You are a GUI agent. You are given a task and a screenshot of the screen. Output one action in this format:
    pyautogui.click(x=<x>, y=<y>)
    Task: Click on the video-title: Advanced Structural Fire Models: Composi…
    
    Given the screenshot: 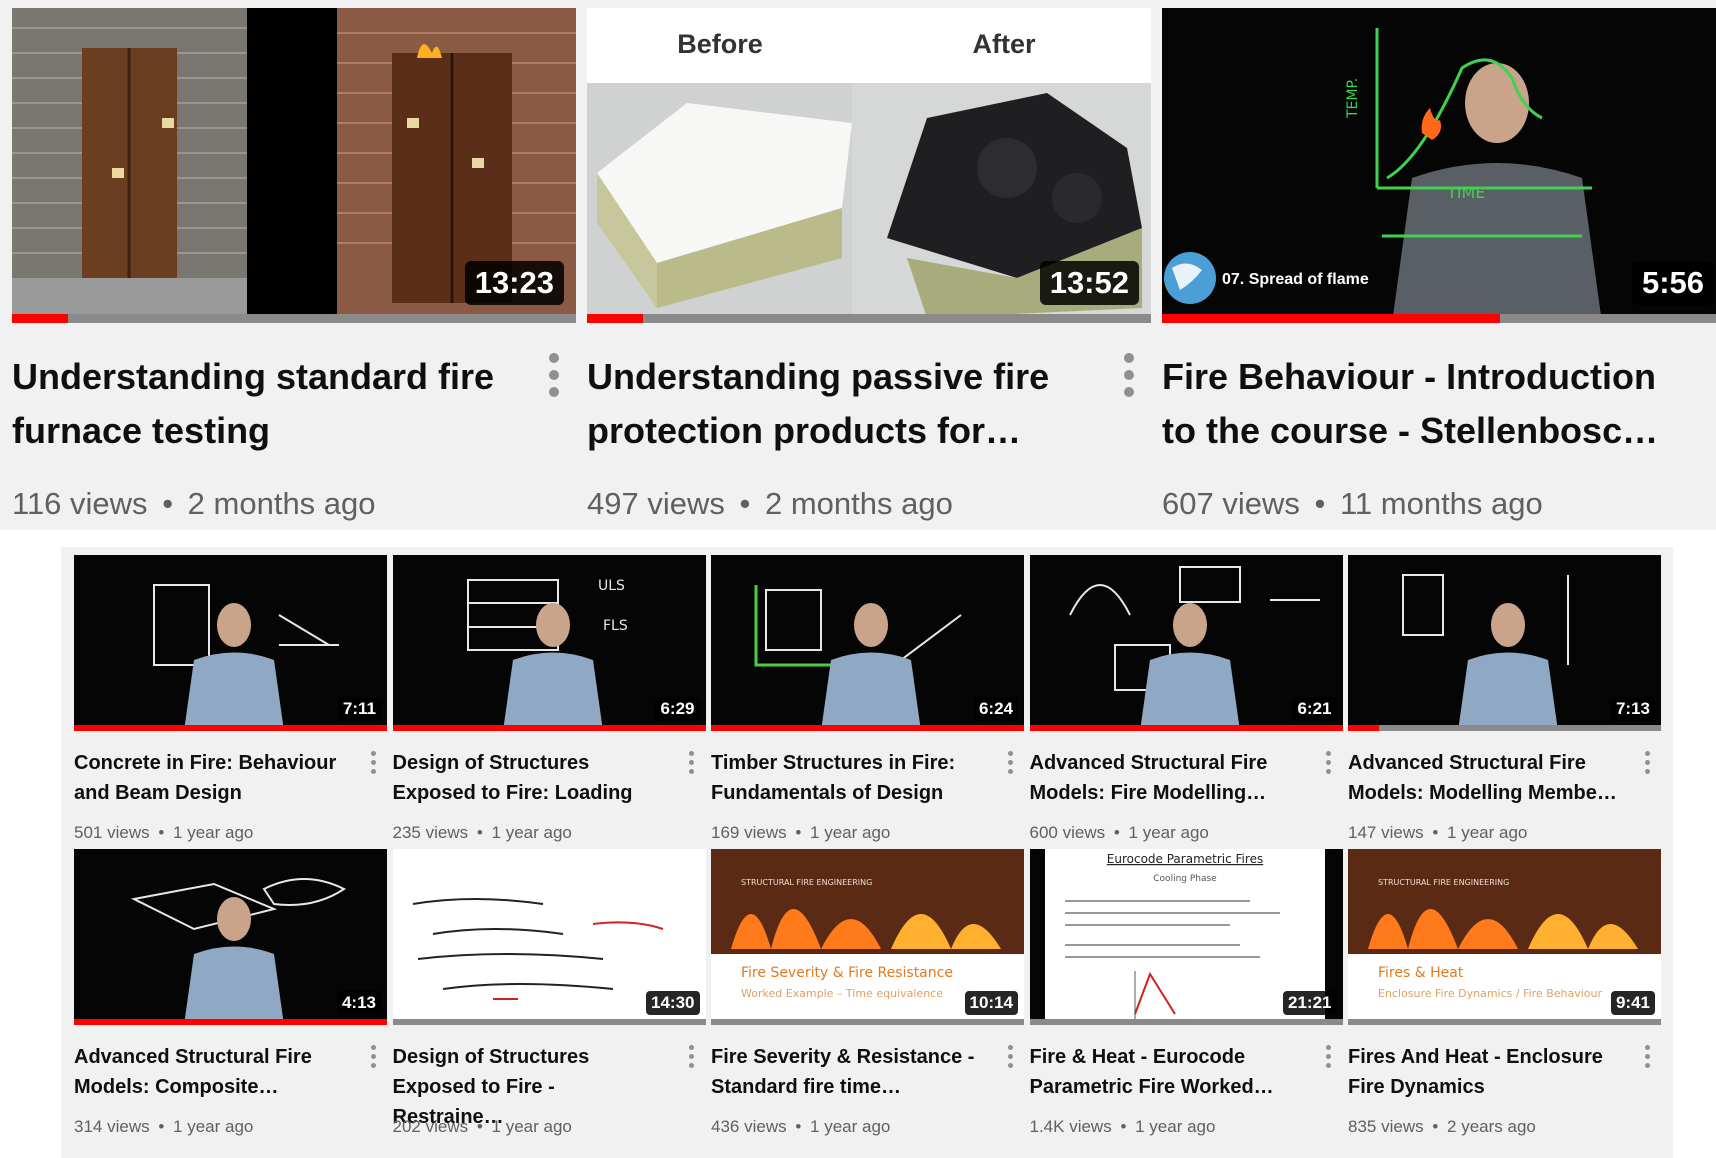 What is the action you would take?
    pyautogui.click(x=209, y=1072)
    